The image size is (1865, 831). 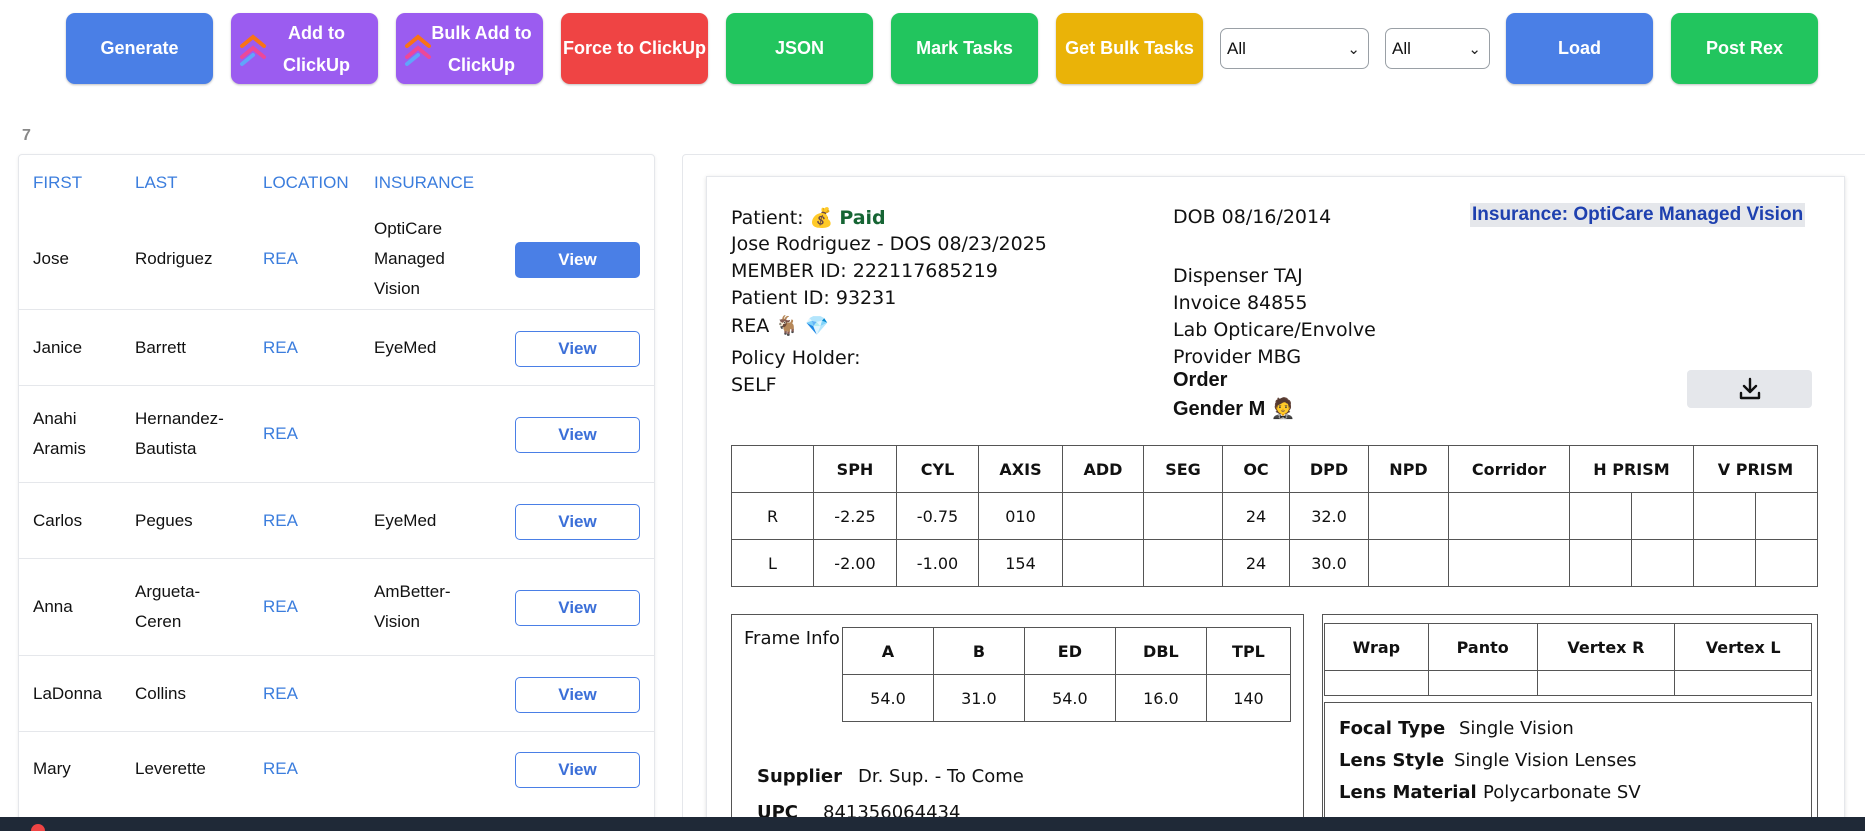 What do you see at coordinates (424, 182) in the screenshot?
I see `header-insurance: INSURANCE` at bounding box center [424, 182].